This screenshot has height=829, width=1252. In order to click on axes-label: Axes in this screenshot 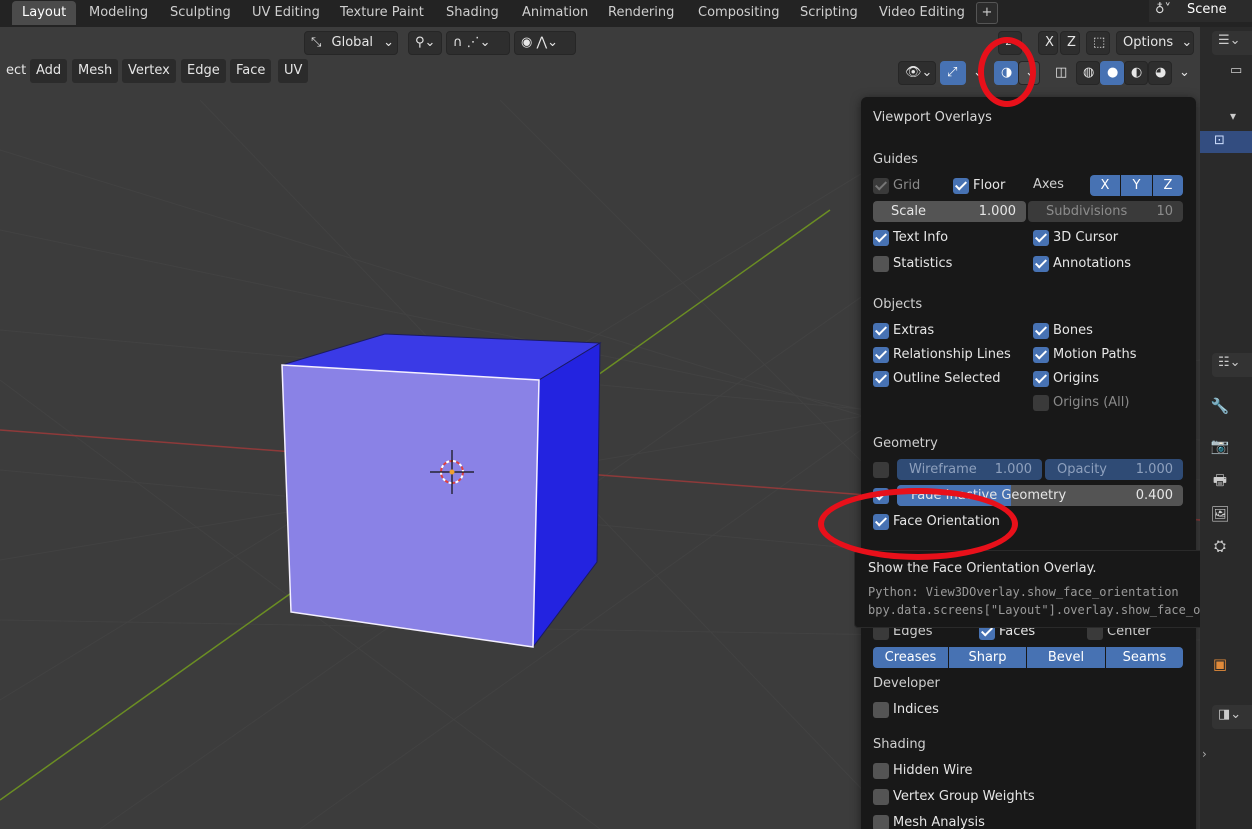, I will do `click(1048, 184)`.